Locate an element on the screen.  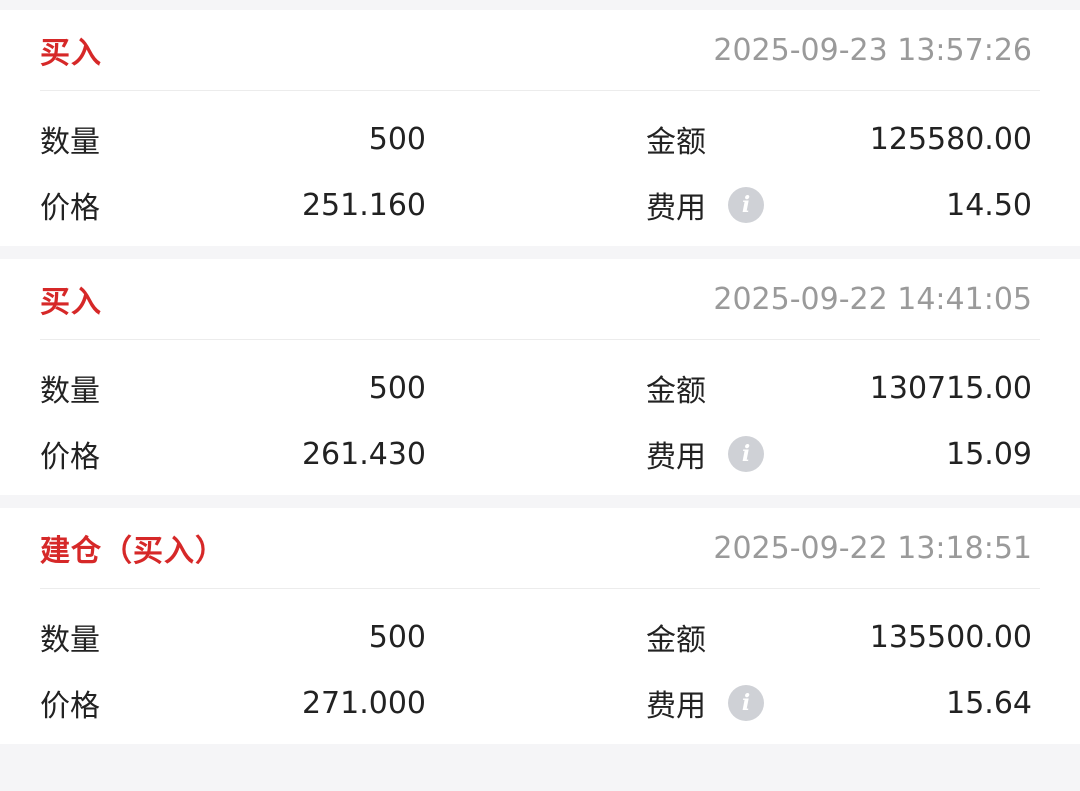
fee-cell: 费用 i 15.09 is located at coordinates (839, 454).